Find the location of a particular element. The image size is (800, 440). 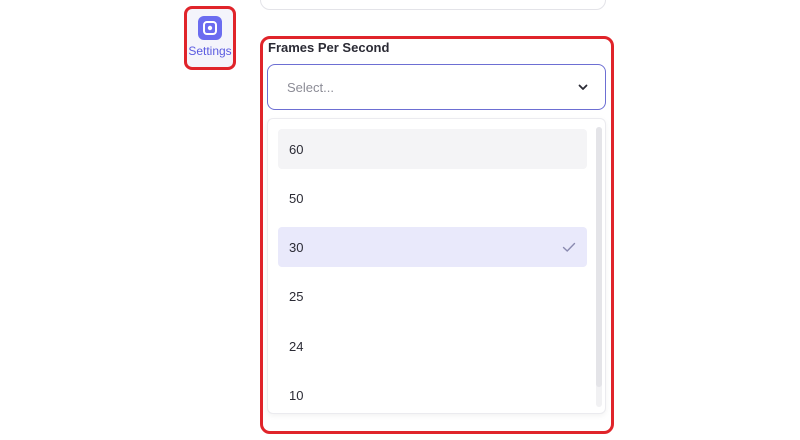

dropdown-scrollbar is located at coordinates (599, 267).